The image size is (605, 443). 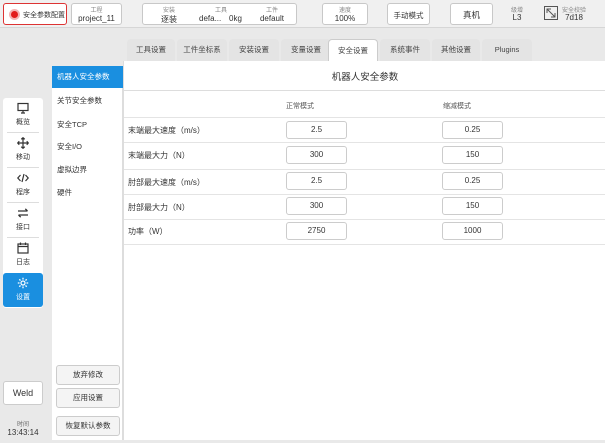 I want to click on speed-control: 速度 100%, so click(x=345, y=14).